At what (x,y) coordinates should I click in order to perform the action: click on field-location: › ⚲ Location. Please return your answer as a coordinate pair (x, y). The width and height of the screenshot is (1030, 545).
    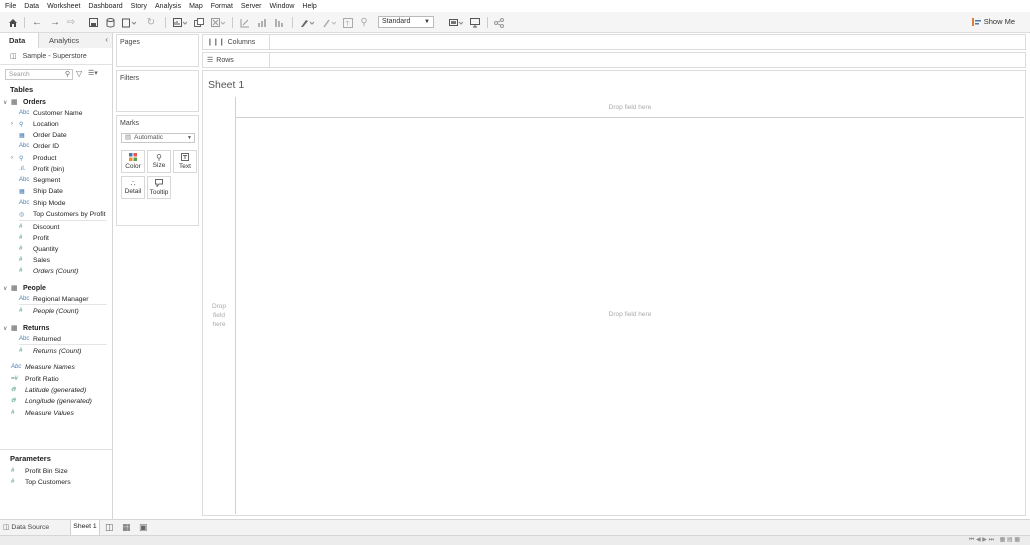
    Looking at the image, I should click on (35, 124).